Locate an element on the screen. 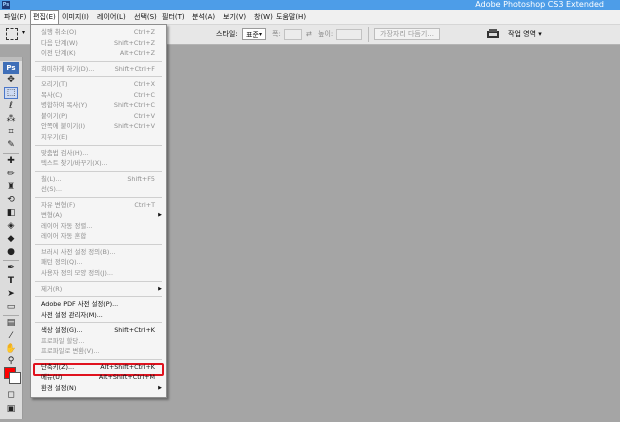 The width and height of the screenshot is (620, 422). edit-menu-item: 변형(A) ▶ is located at coordinates (98, 215).